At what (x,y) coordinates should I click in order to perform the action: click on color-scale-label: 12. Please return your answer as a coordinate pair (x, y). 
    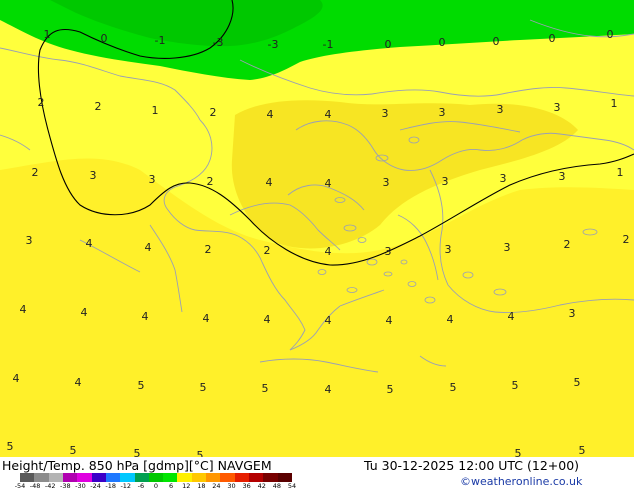
    Looking at the image, I should click on (186, 486).